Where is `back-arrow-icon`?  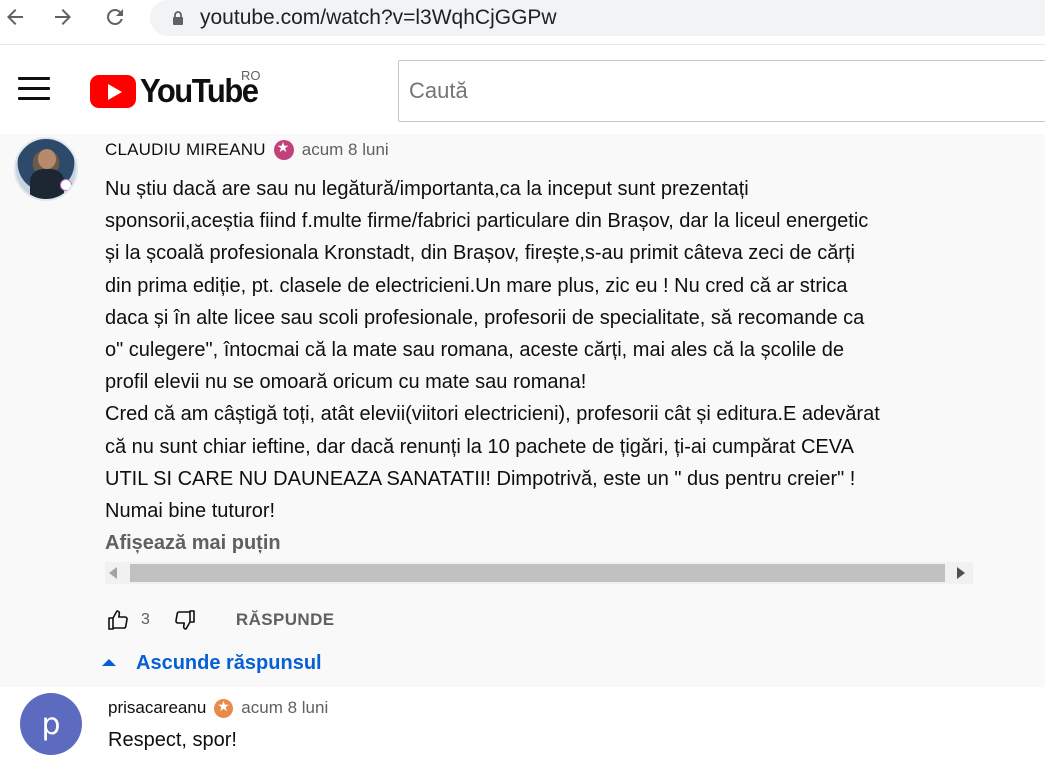 back-arrow-icon is located at coordinates (15, 17).